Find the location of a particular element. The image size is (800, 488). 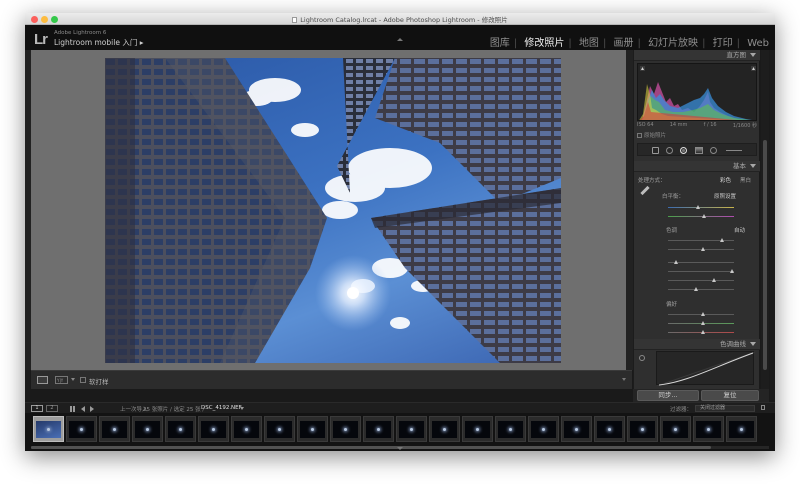

whites-slider is located at coordinates (697, 280).